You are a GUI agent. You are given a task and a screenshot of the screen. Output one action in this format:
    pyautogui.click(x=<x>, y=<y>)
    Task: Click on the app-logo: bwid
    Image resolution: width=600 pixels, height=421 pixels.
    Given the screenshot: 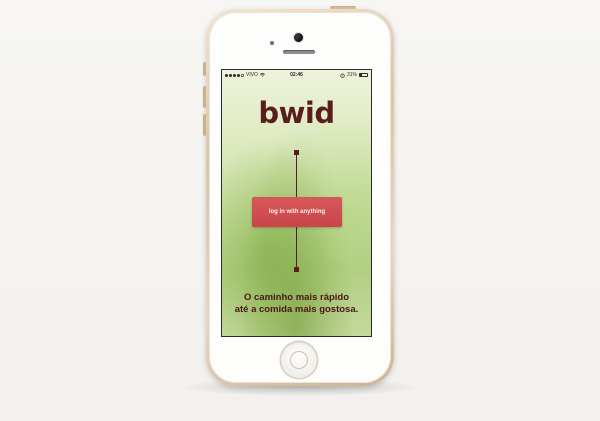 What is the action you would take?
    pyautogui.click(x=296, y=113)
    